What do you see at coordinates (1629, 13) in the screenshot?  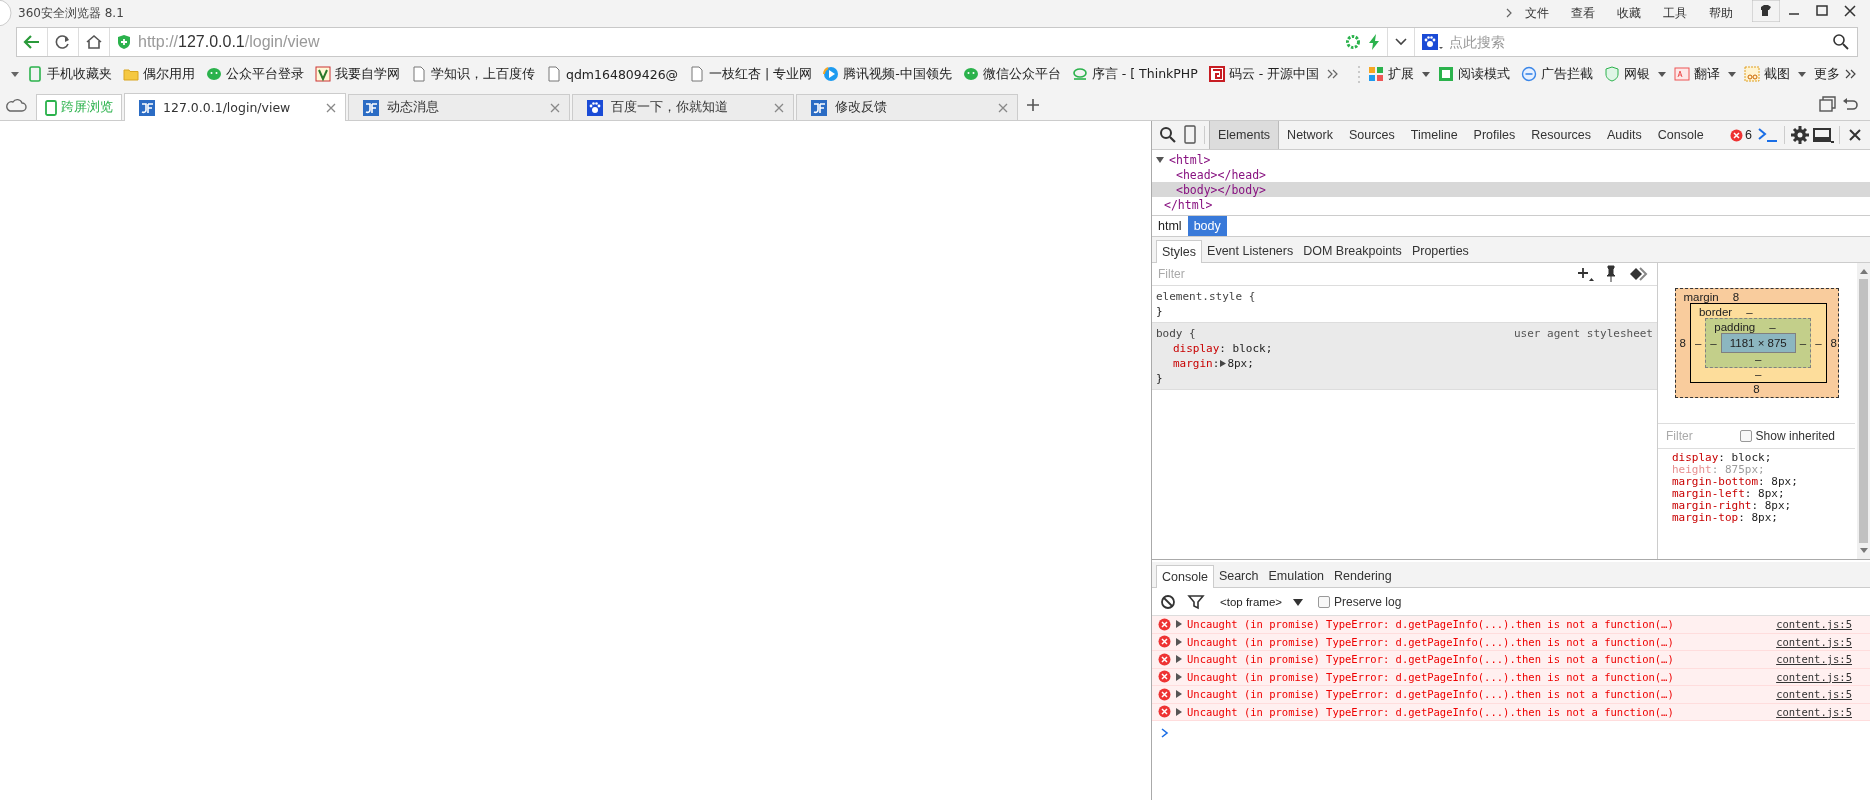 I see `menu-item: 收藏` at bounding box center [1629, 13].